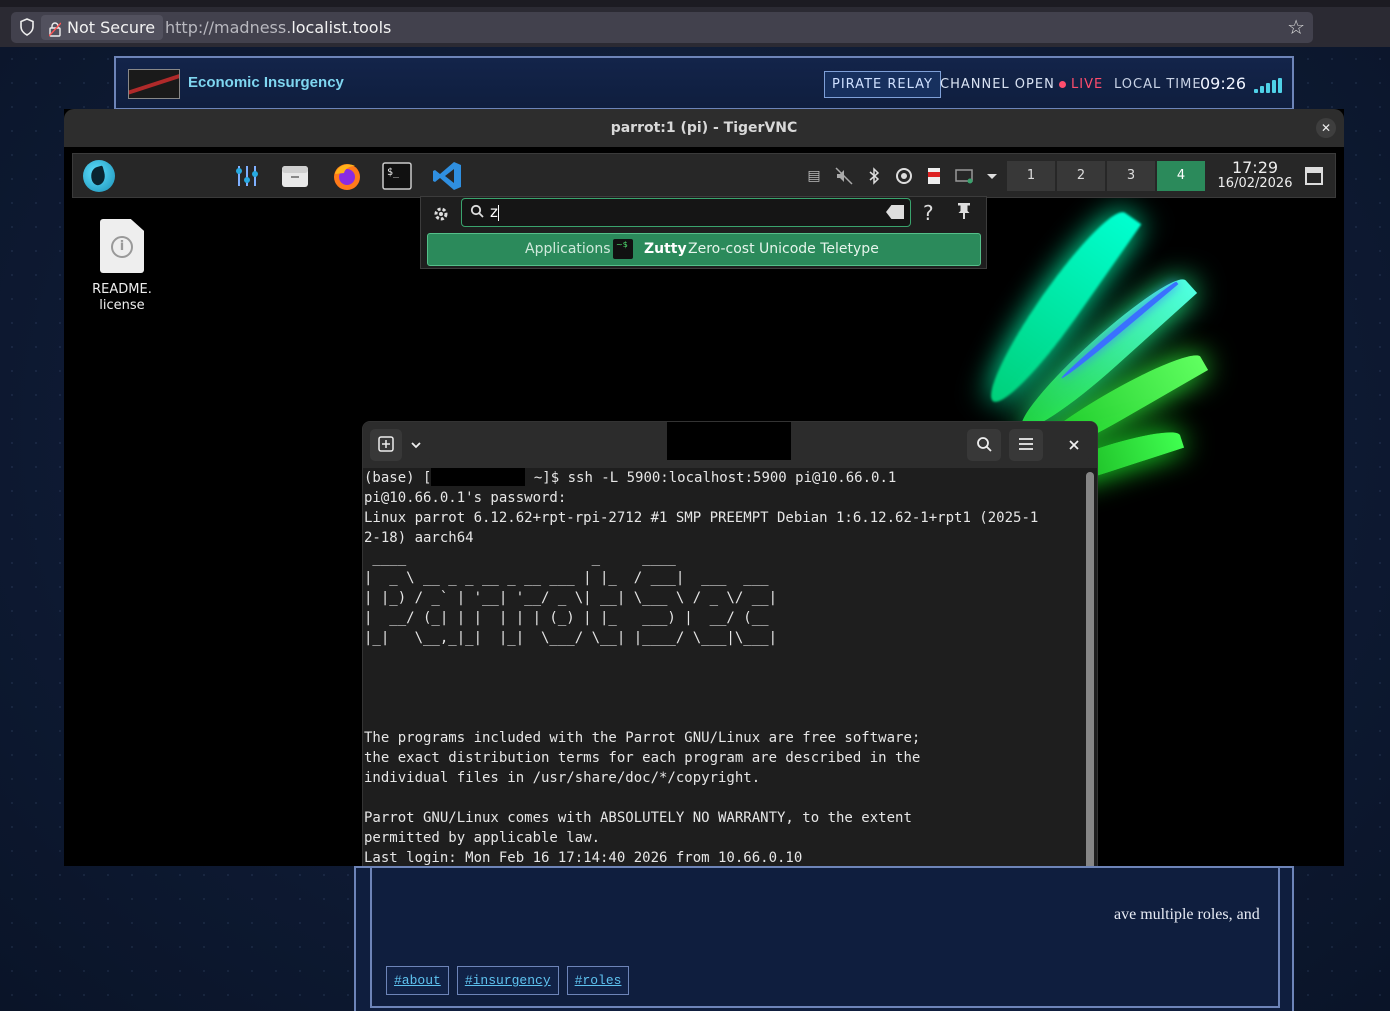  What do you see at coordinates (398, 478) in the screenshot?
I see `term-line: (base) [` at bounding box center [398, 478].